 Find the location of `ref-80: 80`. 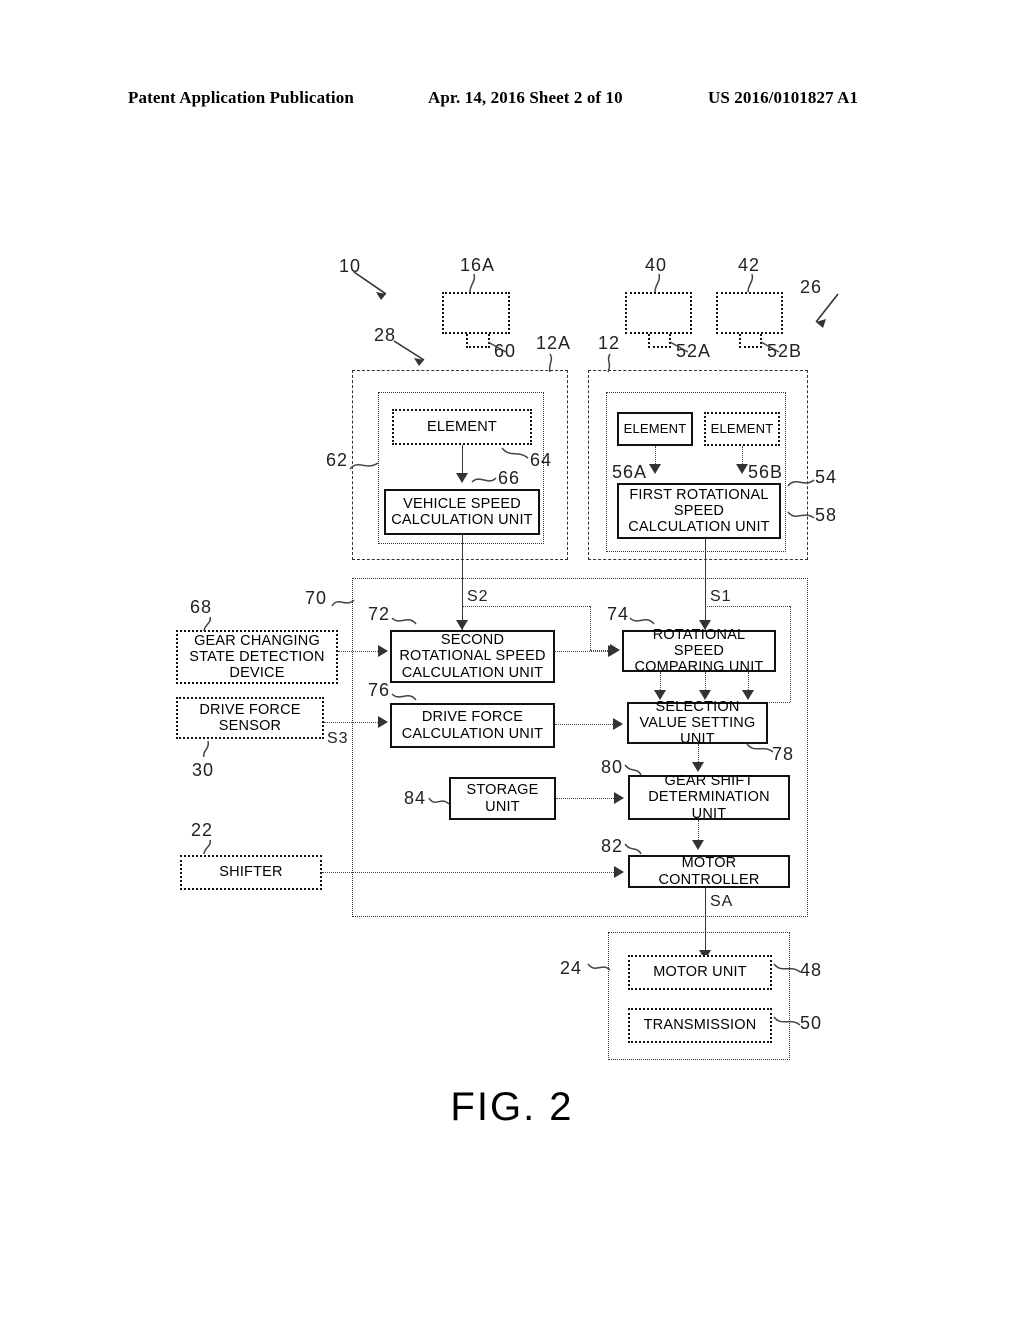

ref-80: 80 is located at coordinates (612, 767).